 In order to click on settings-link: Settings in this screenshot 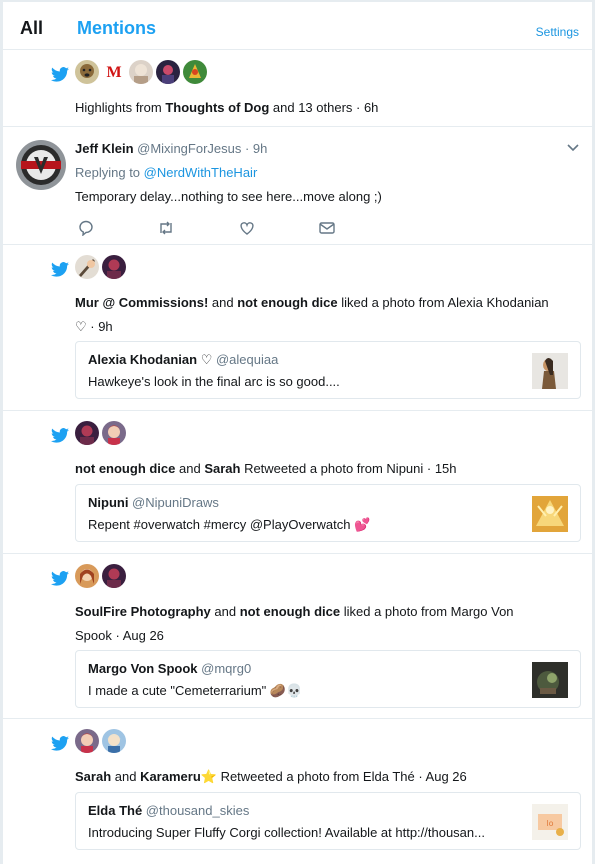, I will do `click(557, 32)`.